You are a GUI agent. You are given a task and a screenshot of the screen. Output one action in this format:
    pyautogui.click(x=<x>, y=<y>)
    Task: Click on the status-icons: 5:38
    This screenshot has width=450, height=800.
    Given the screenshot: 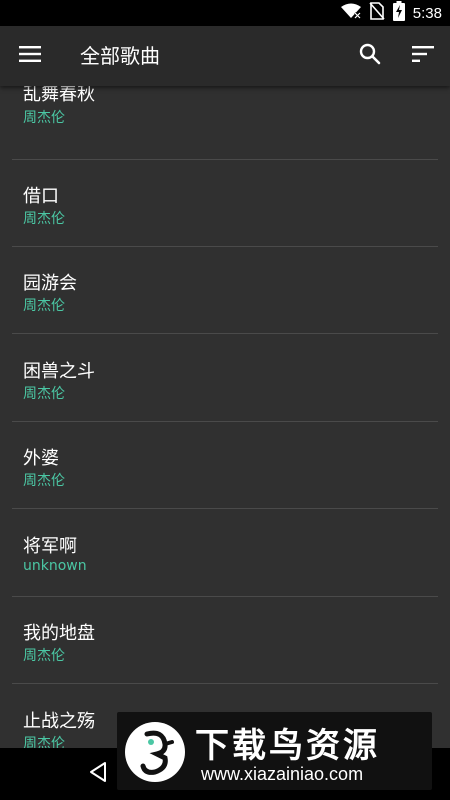 What is the action you would take?
    pyautogui.click(x=391, y=13)
    